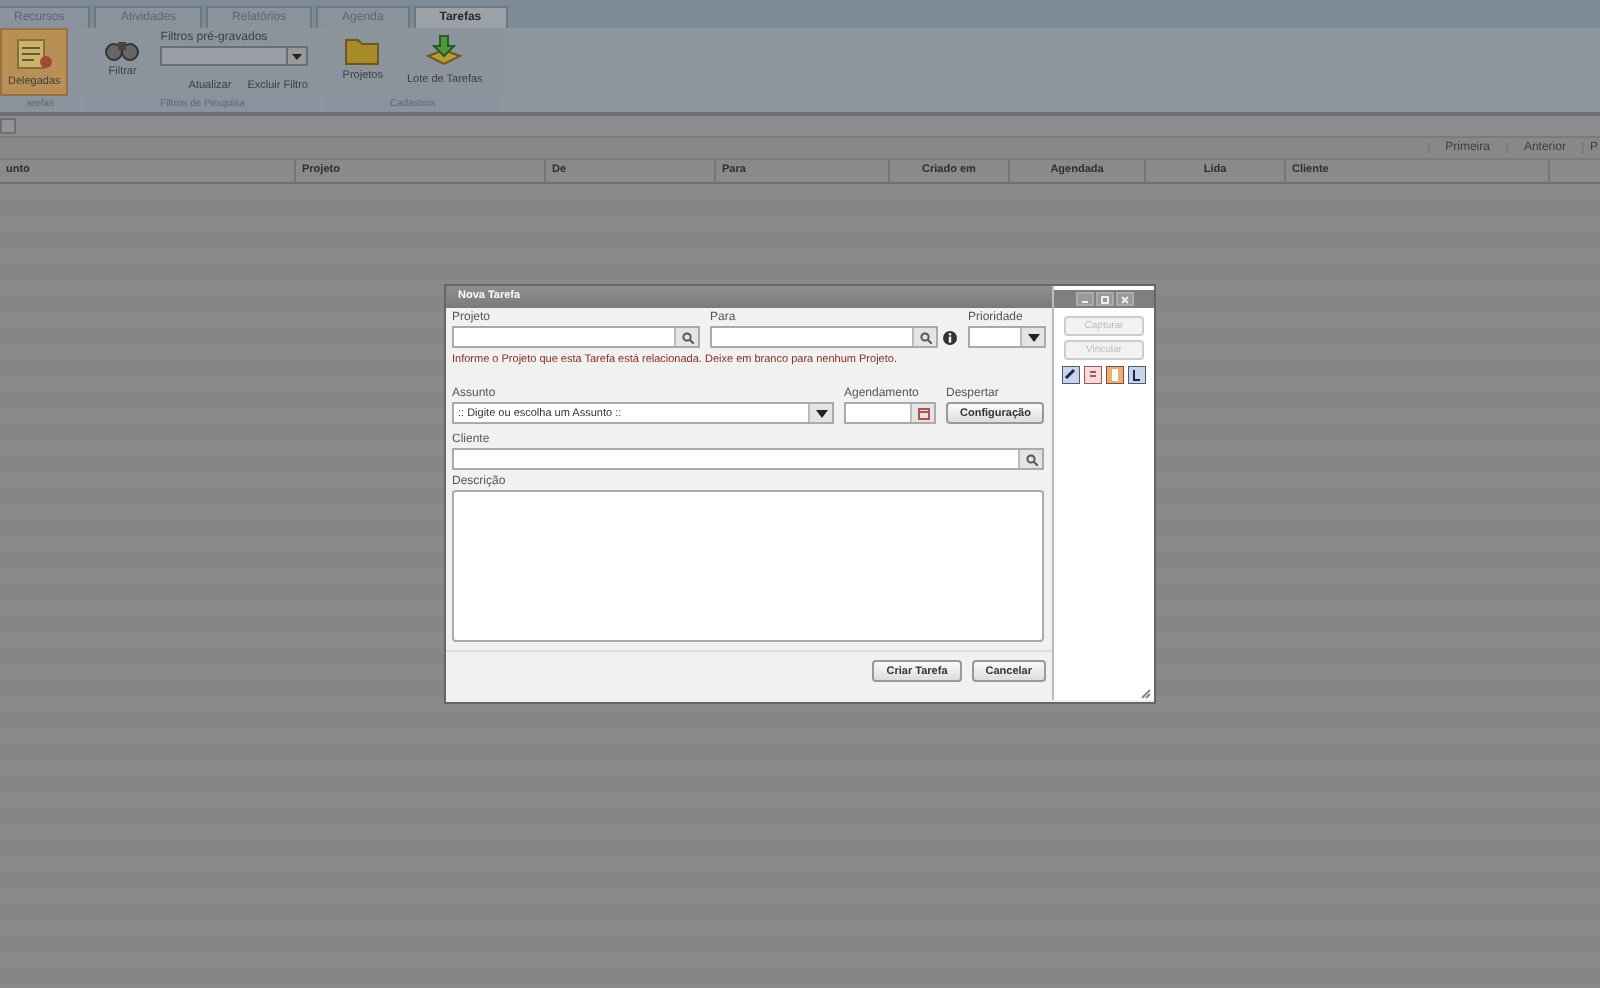  I want to click on close-icon, so click(1124, 299).